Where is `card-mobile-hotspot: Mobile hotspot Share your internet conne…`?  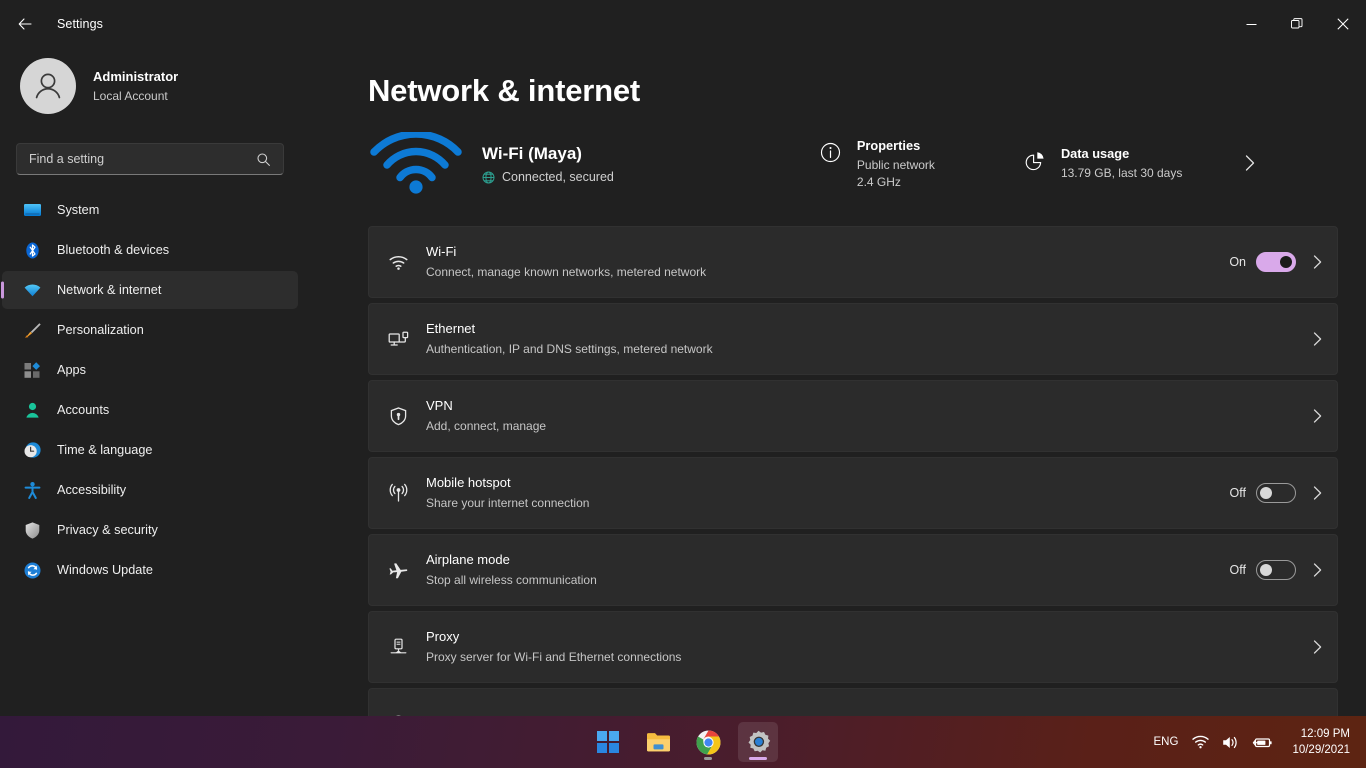 card-mobile-hotspot: Mobile hotspot Share your internet conne… is located at coordinates (853, 493).